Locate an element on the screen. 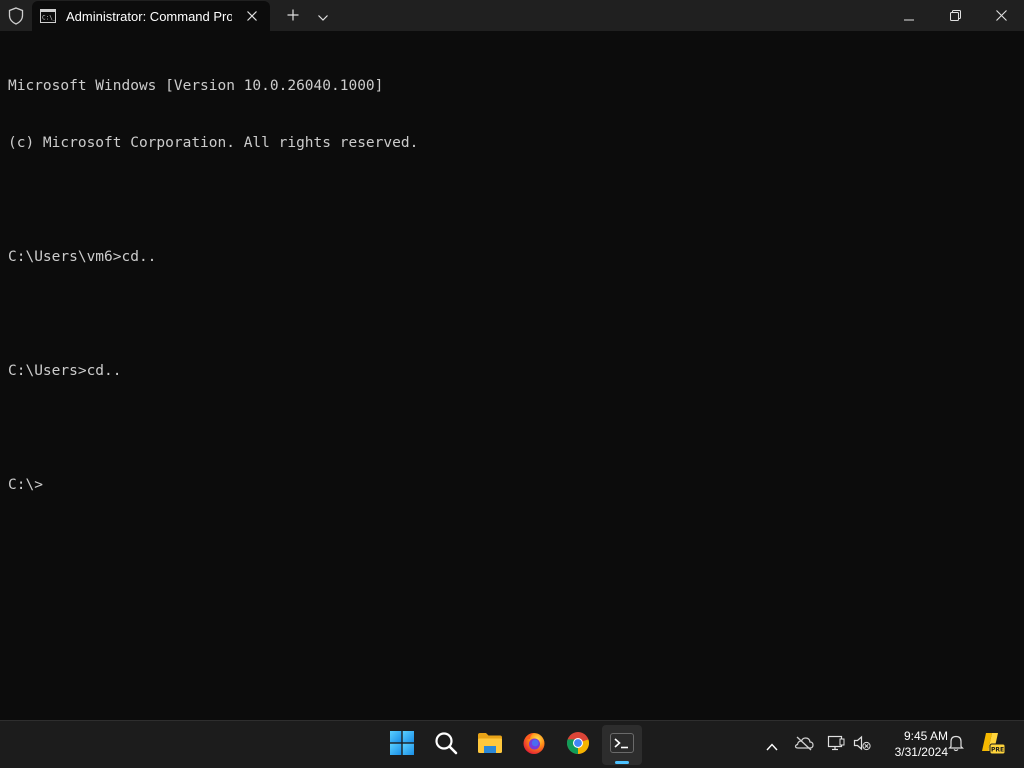  close-window-button is located at coordinates (1001, 15).